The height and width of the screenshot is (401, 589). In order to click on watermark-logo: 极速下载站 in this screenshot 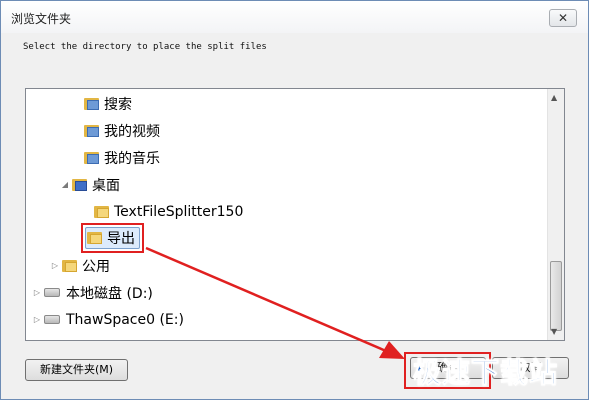, I will do `click(485, 373)`.